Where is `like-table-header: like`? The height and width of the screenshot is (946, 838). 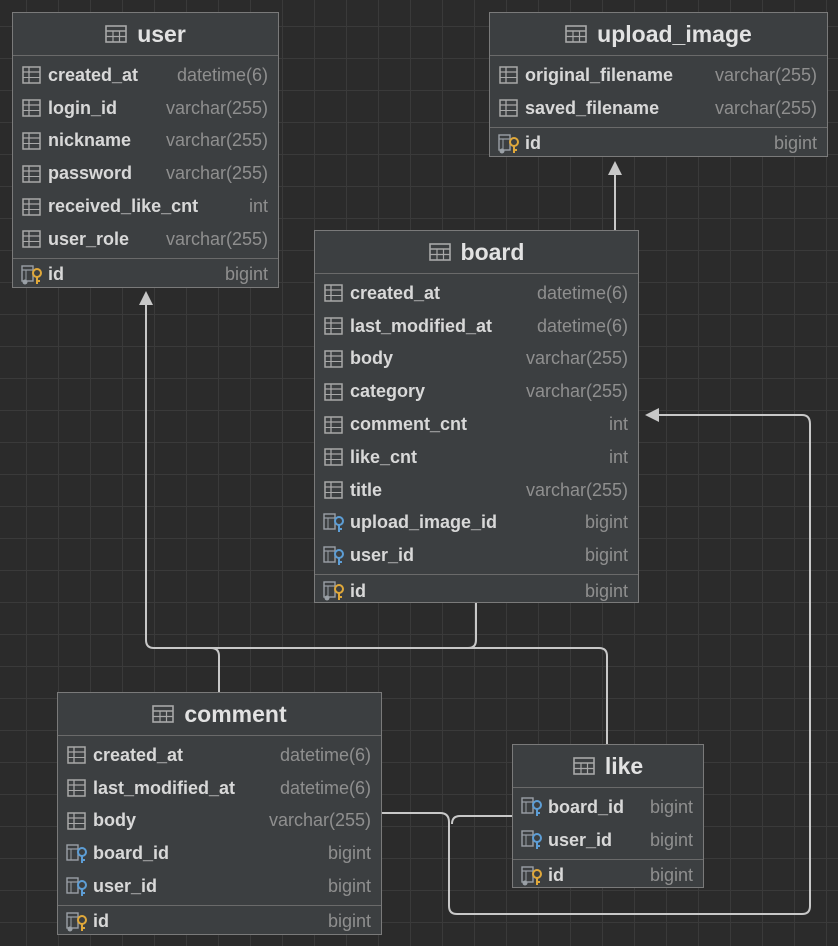 like-table-header: like is located at coordinates (608, 766).